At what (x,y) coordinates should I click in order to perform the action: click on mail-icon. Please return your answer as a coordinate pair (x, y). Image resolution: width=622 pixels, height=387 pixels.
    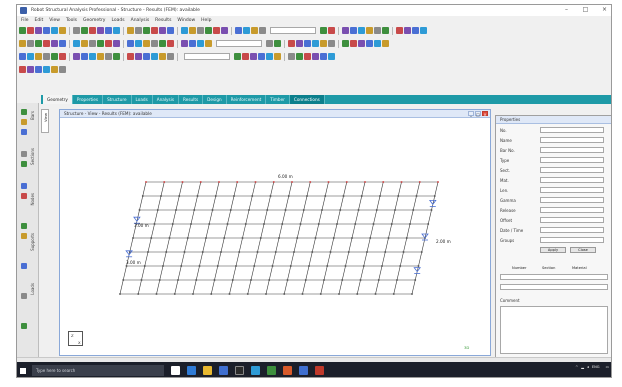
    Looking at the image, I should click on (239, 370).